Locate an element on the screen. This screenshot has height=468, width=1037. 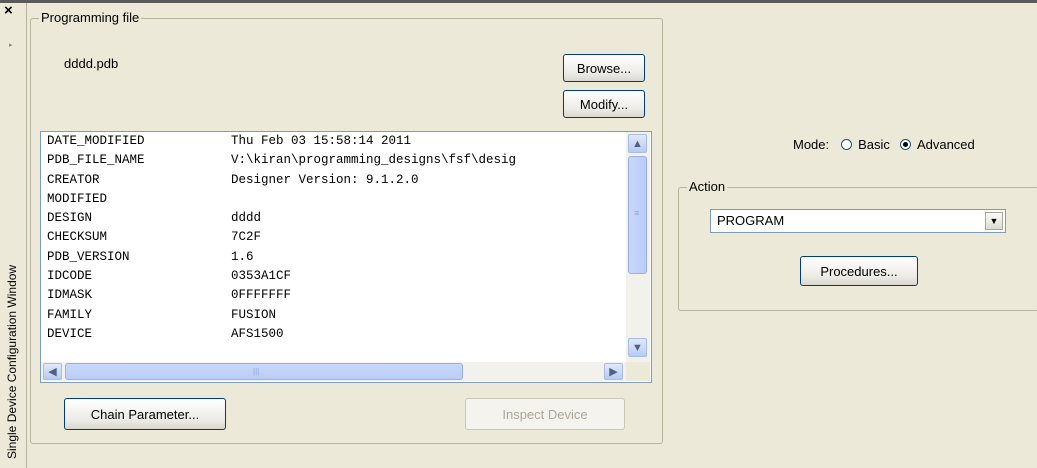
horizontal-scrollbar: ◀ ||| ▶ is located at coordinates (333, 371).